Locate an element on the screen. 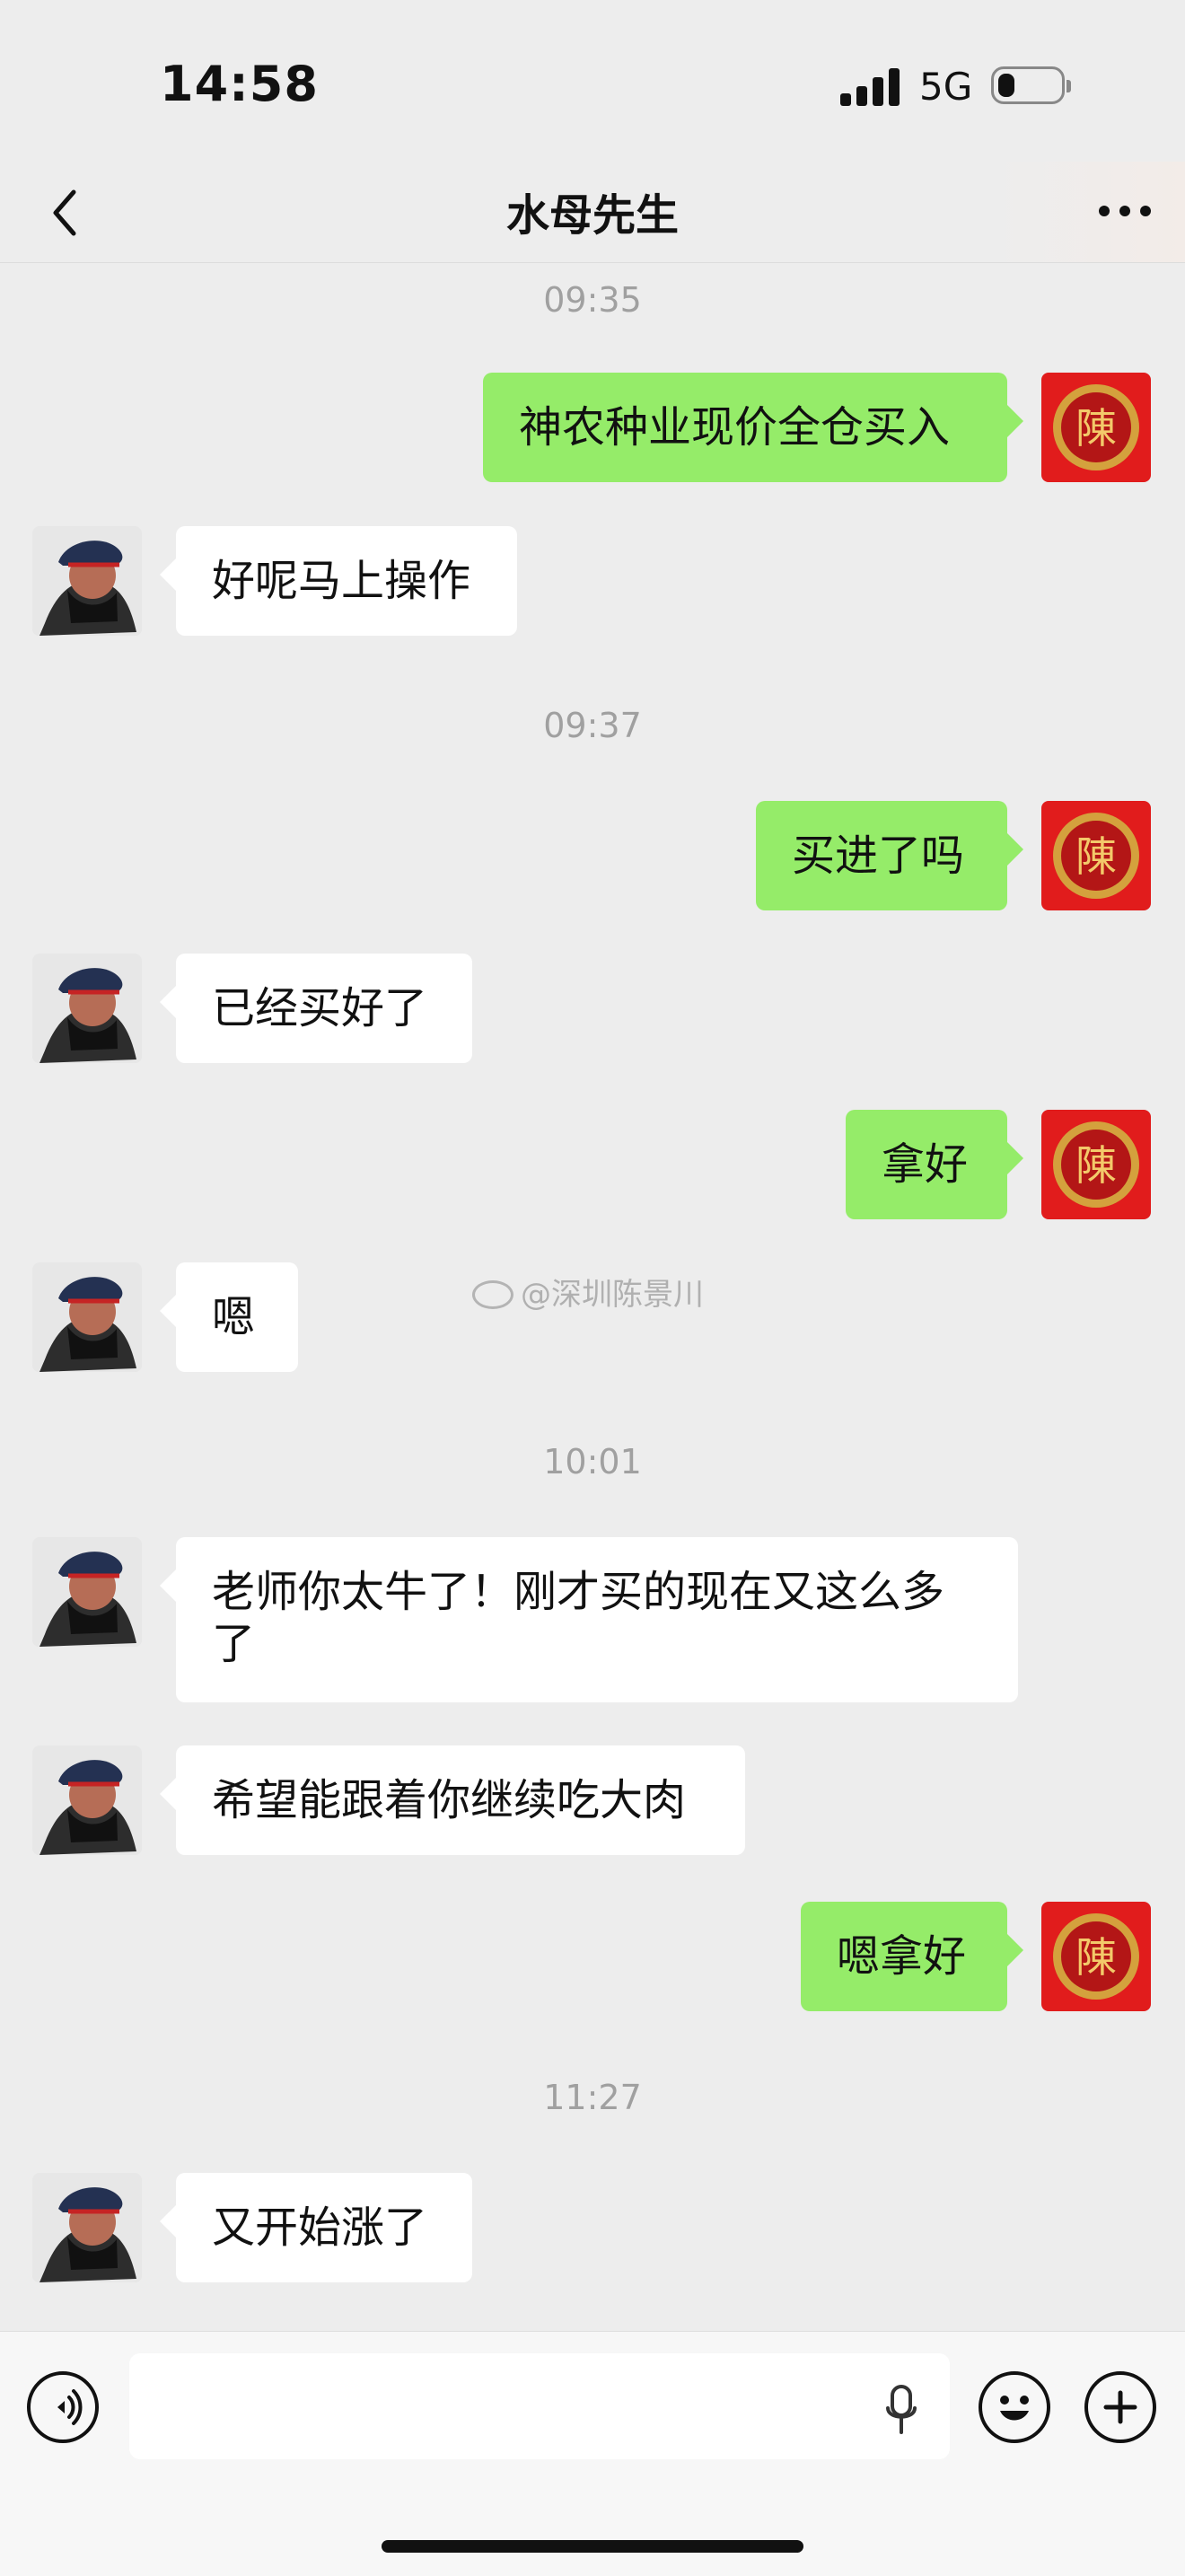  message-bubble-sent: 拿好 is located at coordinates (934, 1164).